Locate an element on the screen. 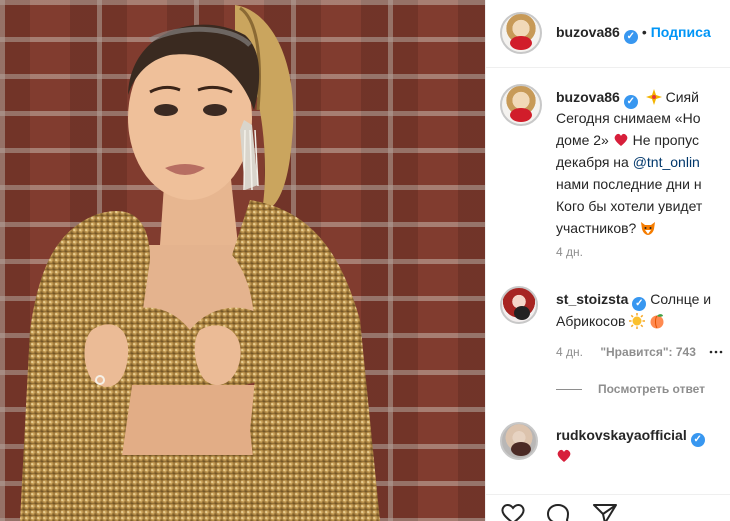 The height and width of the screenshot is (521, 730). reply-divider is located at coordinates (569, 390).